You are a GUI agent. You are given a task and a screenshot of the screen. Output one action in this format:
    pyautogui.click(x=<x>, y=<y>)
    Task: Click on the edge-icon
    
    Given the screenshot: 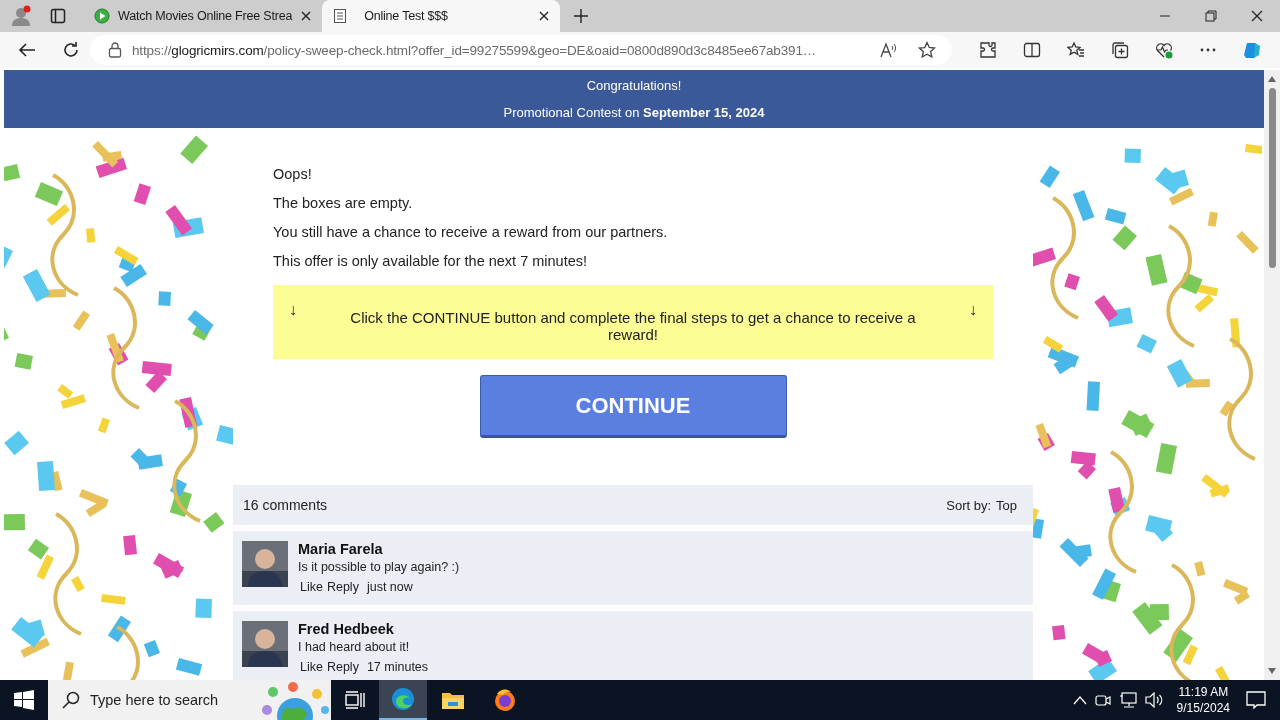 What is the action you would take?
    pyautogui.click(x=403, y=699)
    